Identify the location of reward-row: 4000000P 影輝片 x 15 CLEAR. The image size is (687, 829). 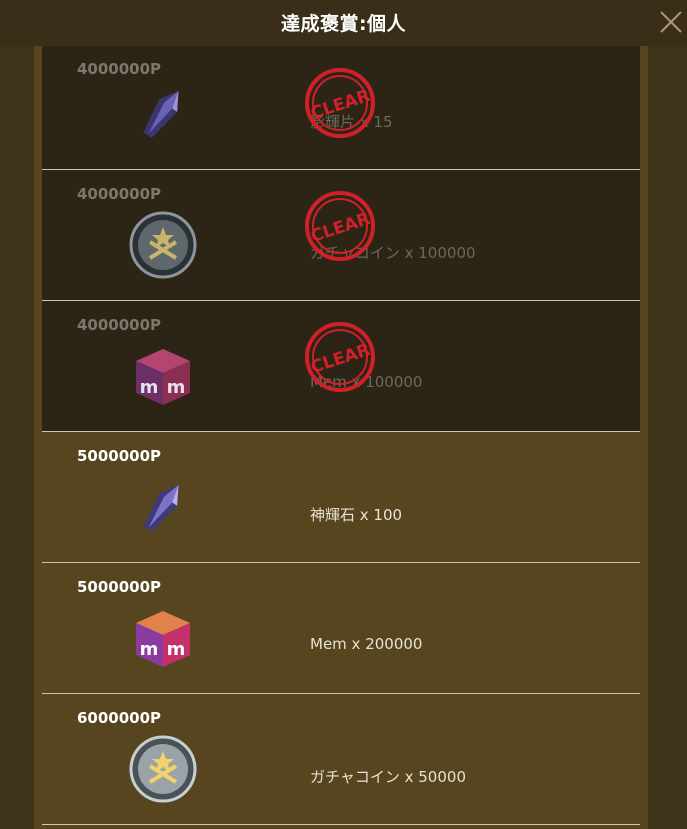
(341, 108).